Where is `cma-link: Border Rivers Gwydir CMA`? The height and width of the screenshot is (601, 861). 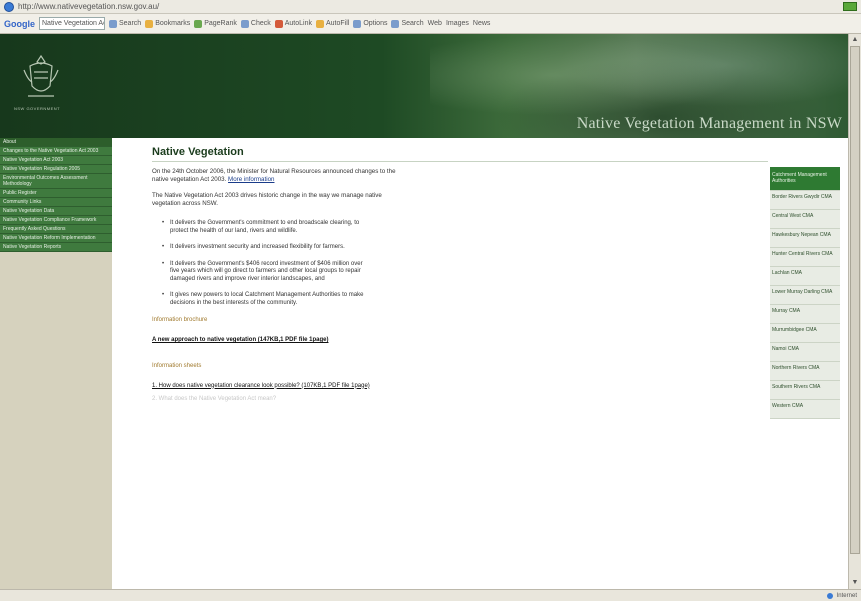 cma-link: Border Rivers Gwydir CMA is located at coordinates (805, 200).